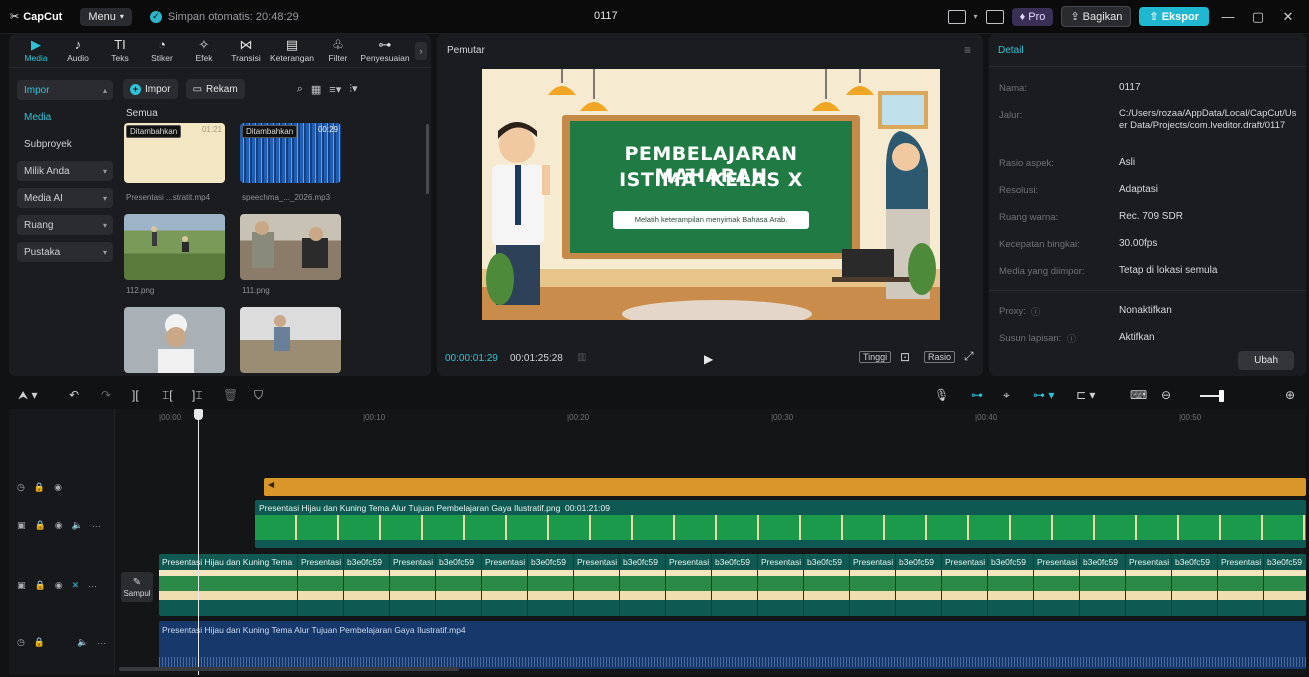 The image size is (1309, 677). Describe the element at coordinates (1266, 360) in the screenshot. I see `edit-button: Ubah` at that location.